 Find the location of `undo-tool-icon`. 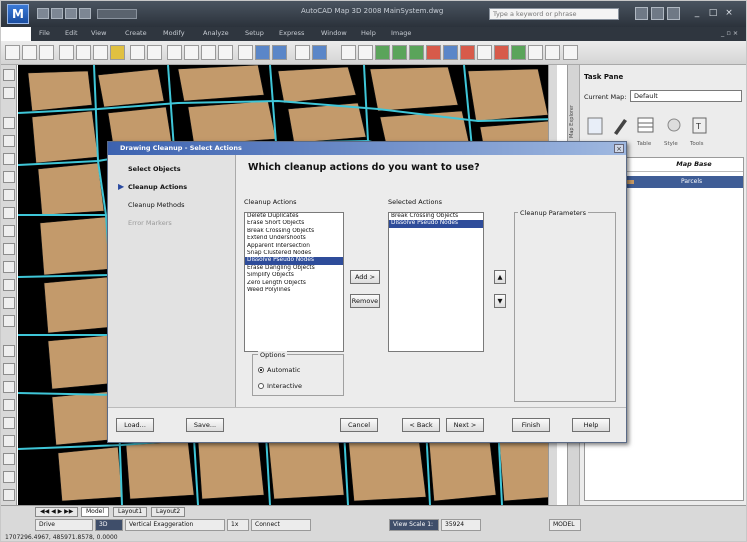

undo-tool-icon is located at coordinates (137, 52).